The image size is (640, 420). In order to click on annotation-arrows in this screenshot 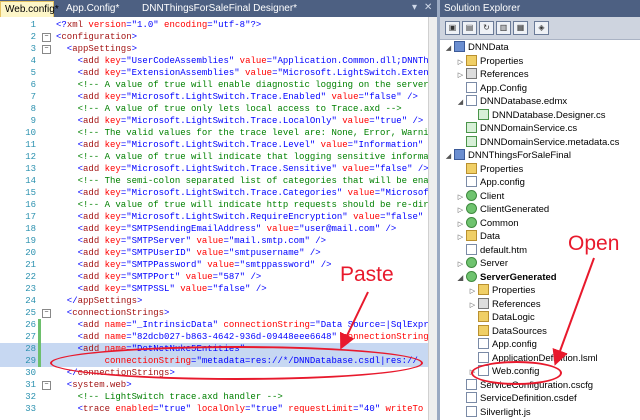, I will do `click(467, 311)`.